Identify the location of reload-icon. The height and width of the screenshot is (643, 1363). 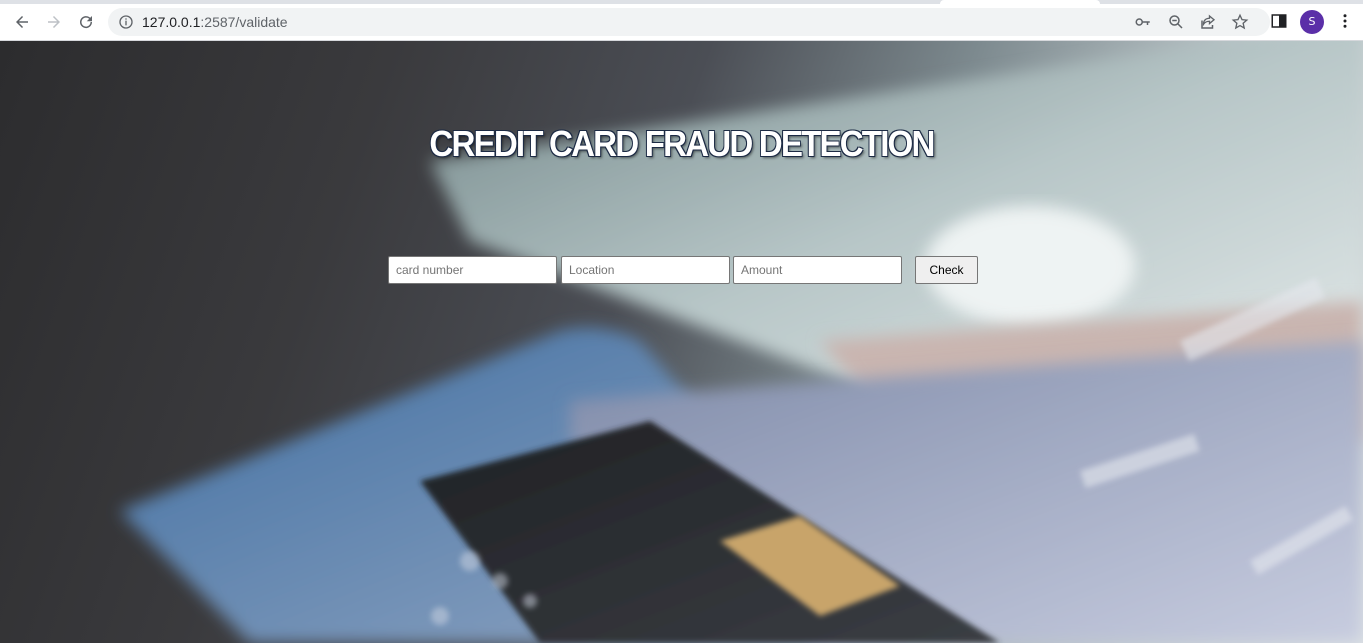
(86, 22).